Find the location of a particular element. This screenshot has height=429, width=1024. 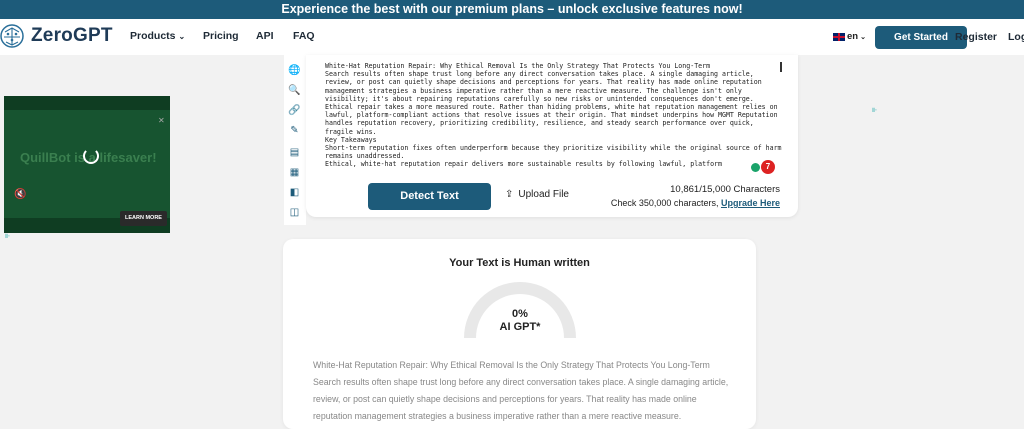

ai-percentage: 0% is located at coordinates (520, 314).